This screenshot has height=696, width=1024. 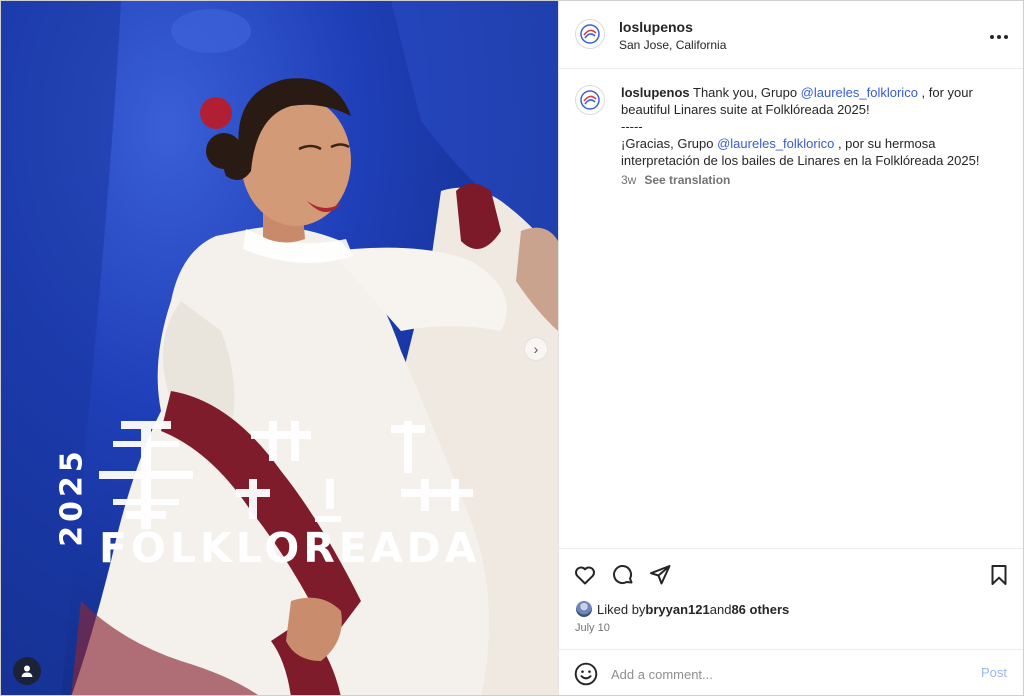 I want to click on next-photo-button: ›, so click(x=536, y=349).